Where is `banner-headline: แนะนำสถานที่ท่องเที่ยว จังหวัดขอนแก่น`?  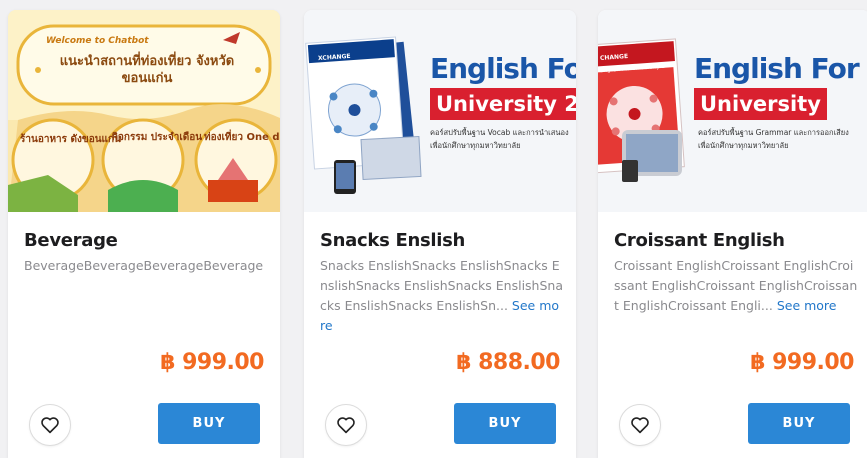 banner-headline: แนะนำสถานที่ท่องเที่ยว จังหวัดขอนแก่น is located at coordinates (147, 70).